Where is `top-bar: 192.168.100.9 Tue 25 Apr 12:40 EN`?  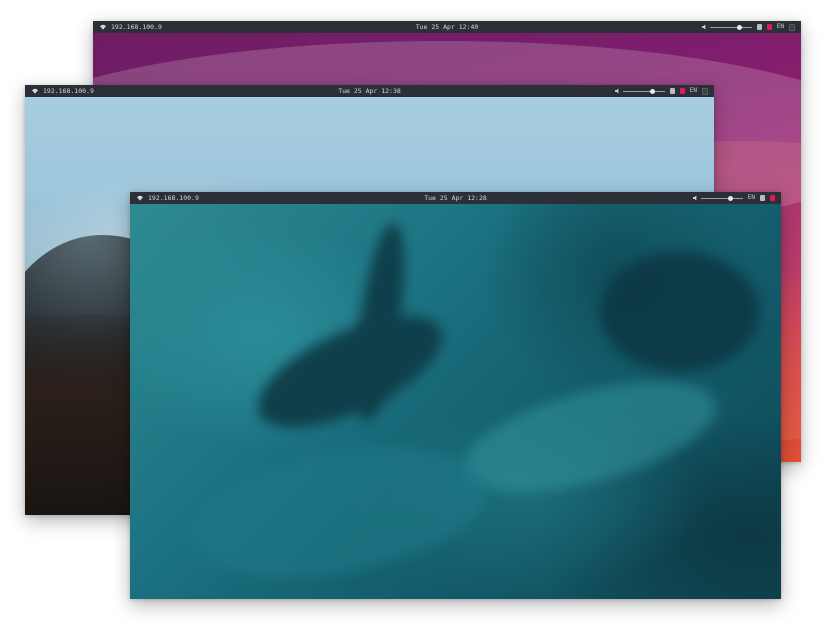
top-bar: 192.168.100.9 Tue 25 Apr 12:40 EN is located at coordinates (447, 27).